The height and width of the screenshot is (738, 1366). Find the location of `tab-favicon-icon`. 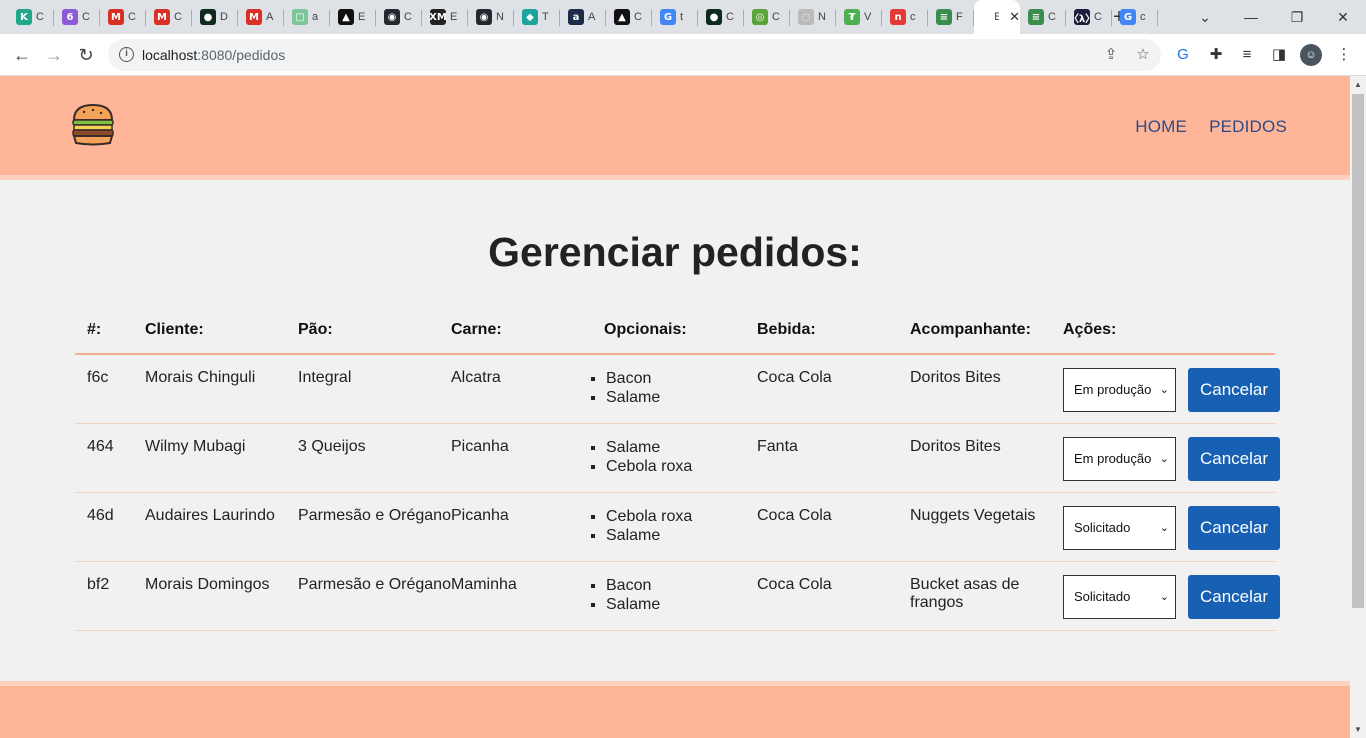

tab-favicon-icon is located at coordinates (986, 17).